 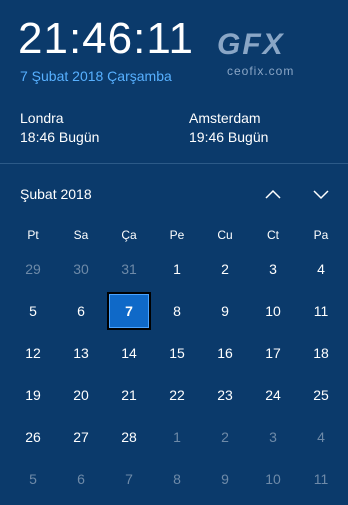 I want to click on calendar-day-other-month: 1, so click(x=177, y=437).